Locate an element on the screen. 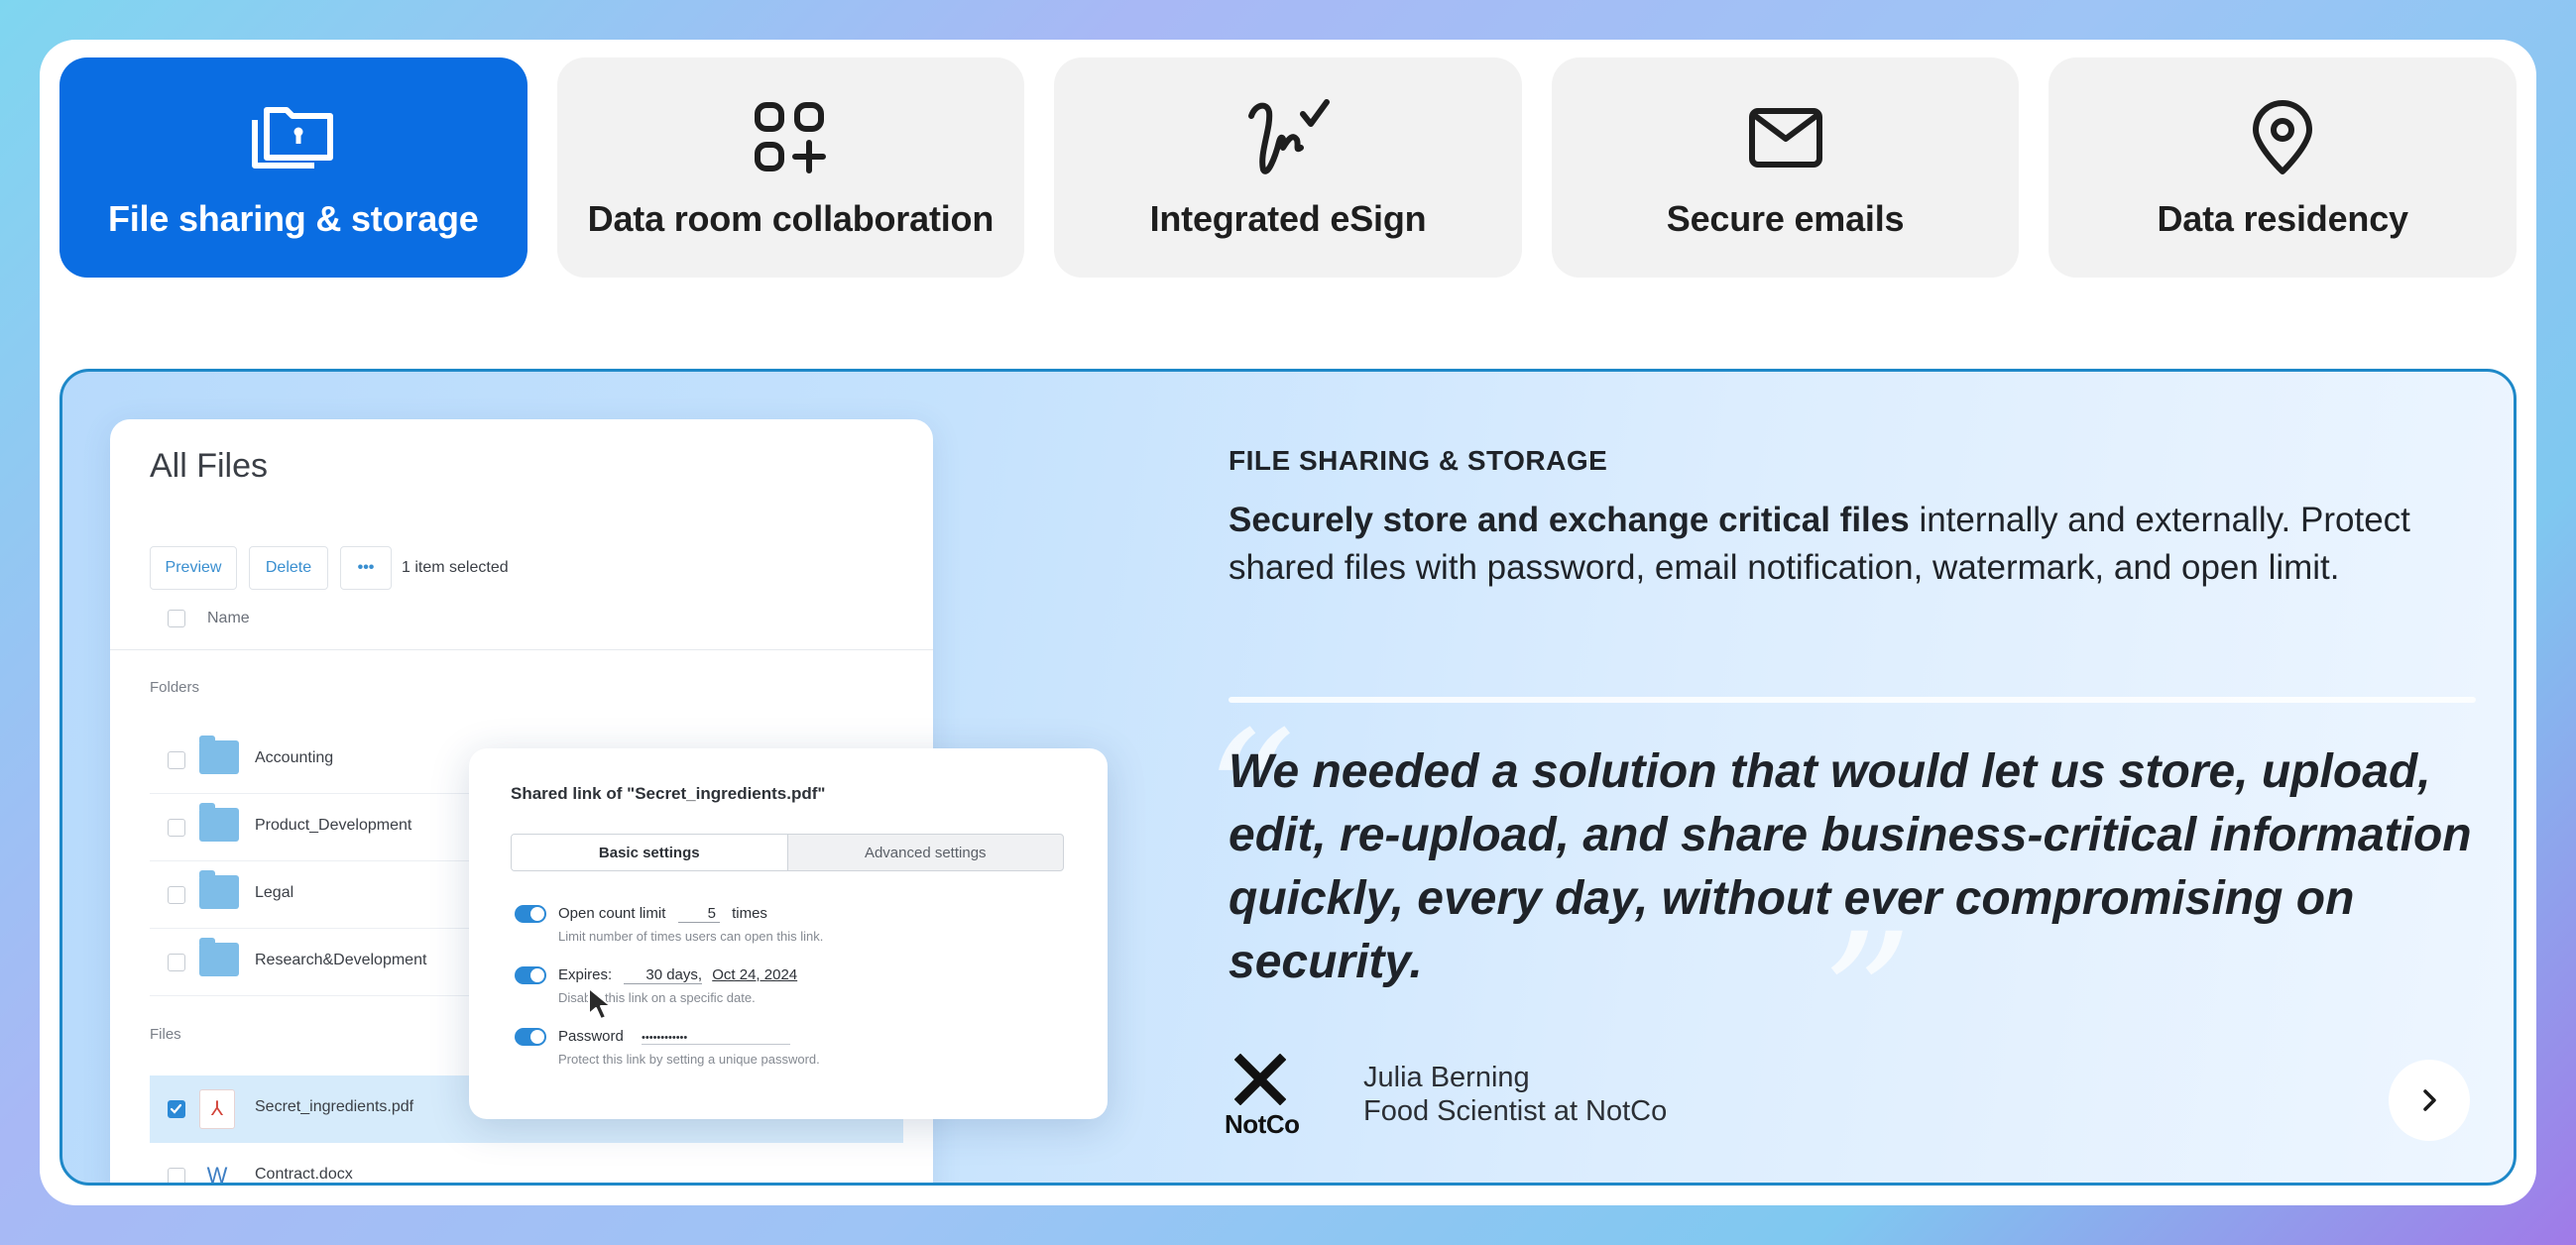  tab-basic-settings: Basic settings is located at coordinates (650, 852).